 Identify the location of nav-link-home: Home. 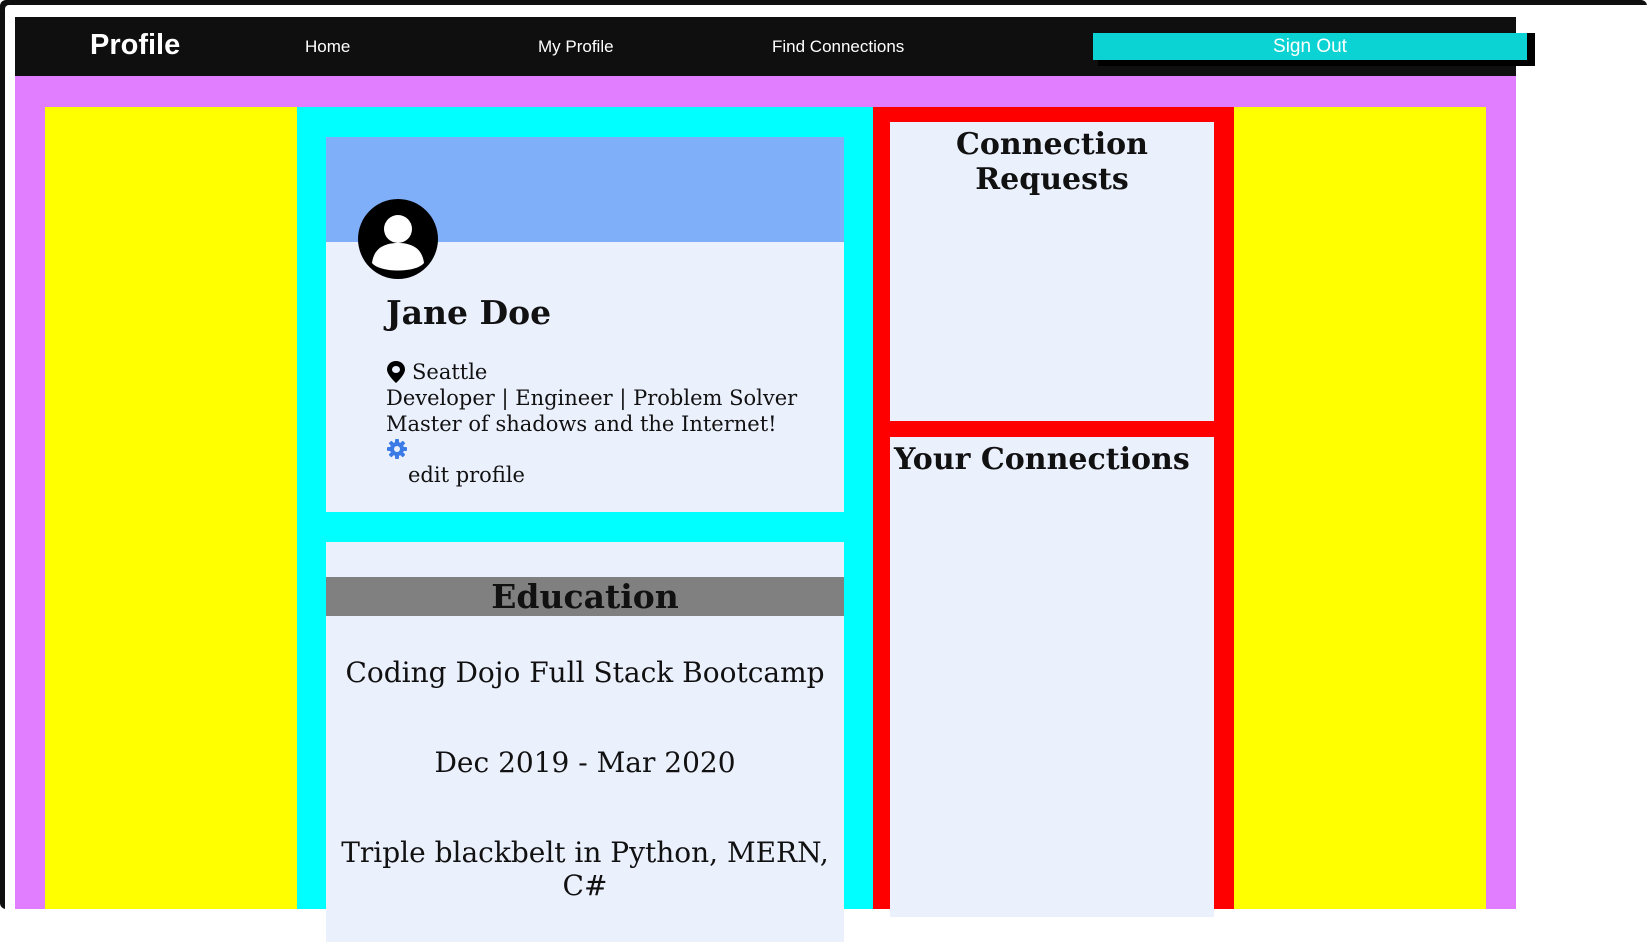
(327, 47).